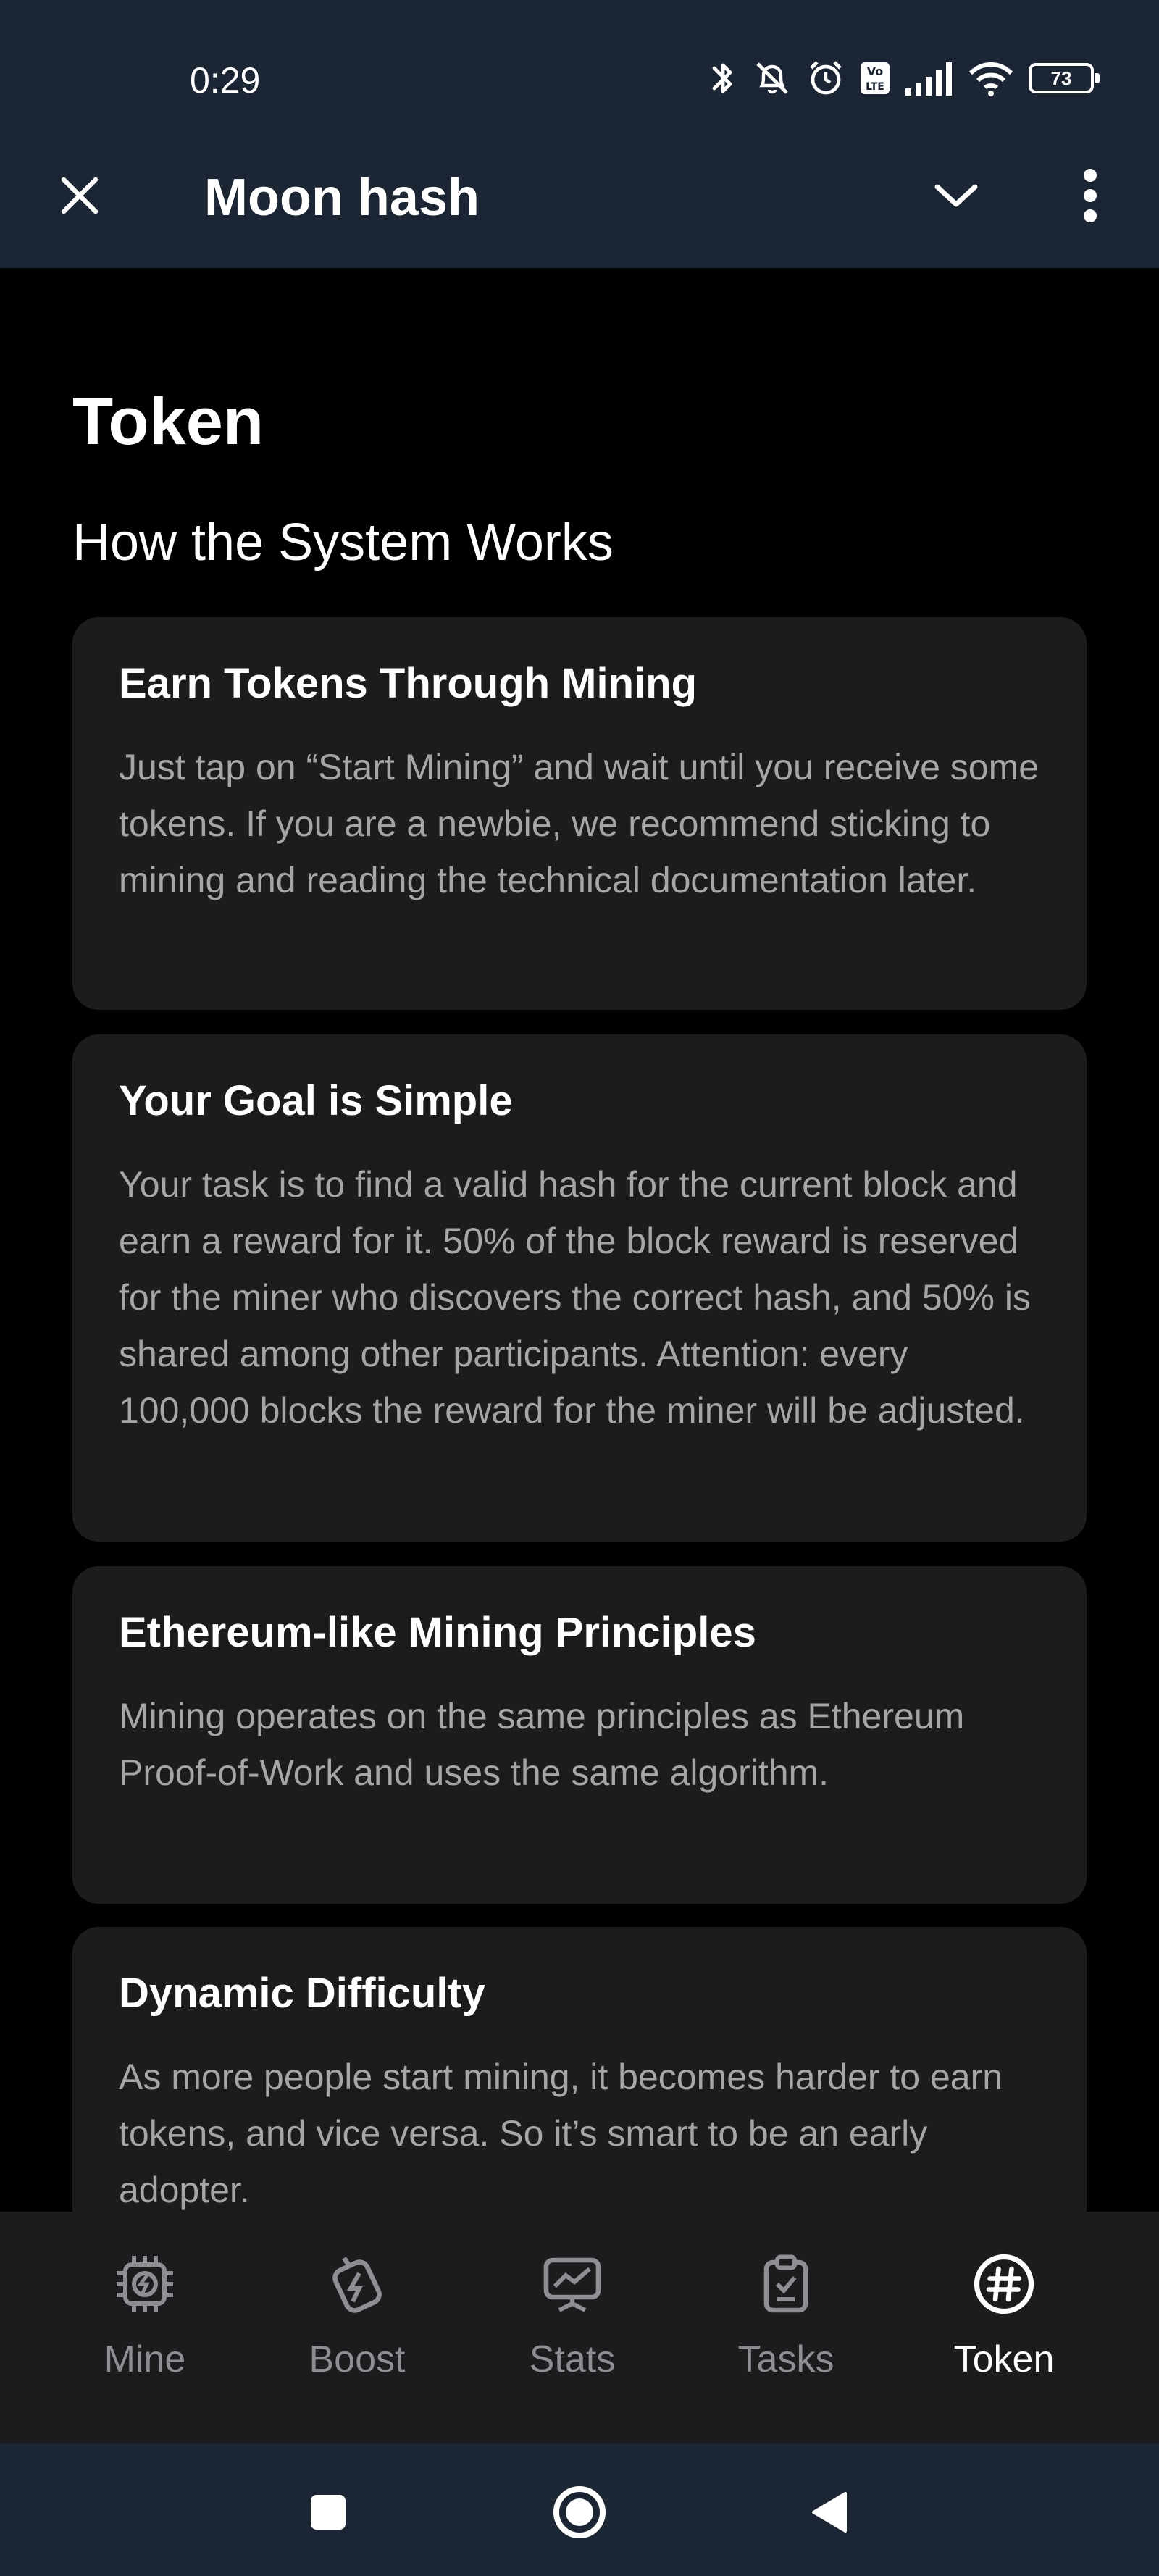 This screenshot has height=2576, width=1159. What do you see at coordinates (1004, 2359) in the screenshot?
I see `nav-label: Token` at bounding box center [1004, 2359].